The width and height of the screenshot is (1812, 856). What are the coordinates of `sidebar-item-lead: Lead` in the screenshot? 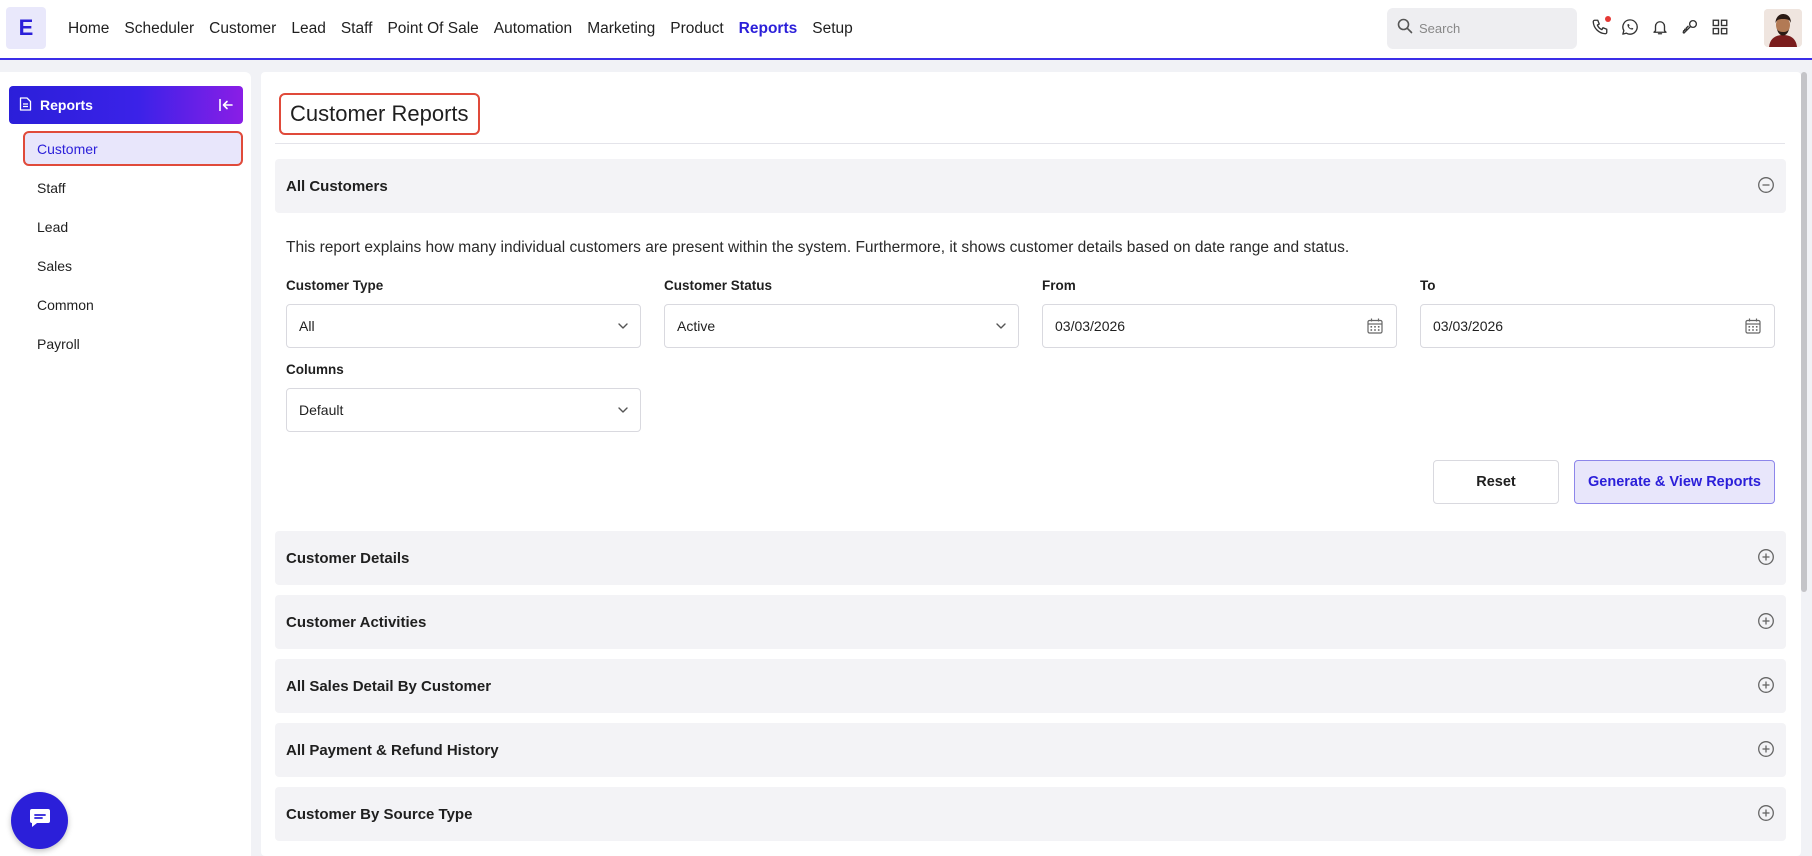 It's located at (133, 226).